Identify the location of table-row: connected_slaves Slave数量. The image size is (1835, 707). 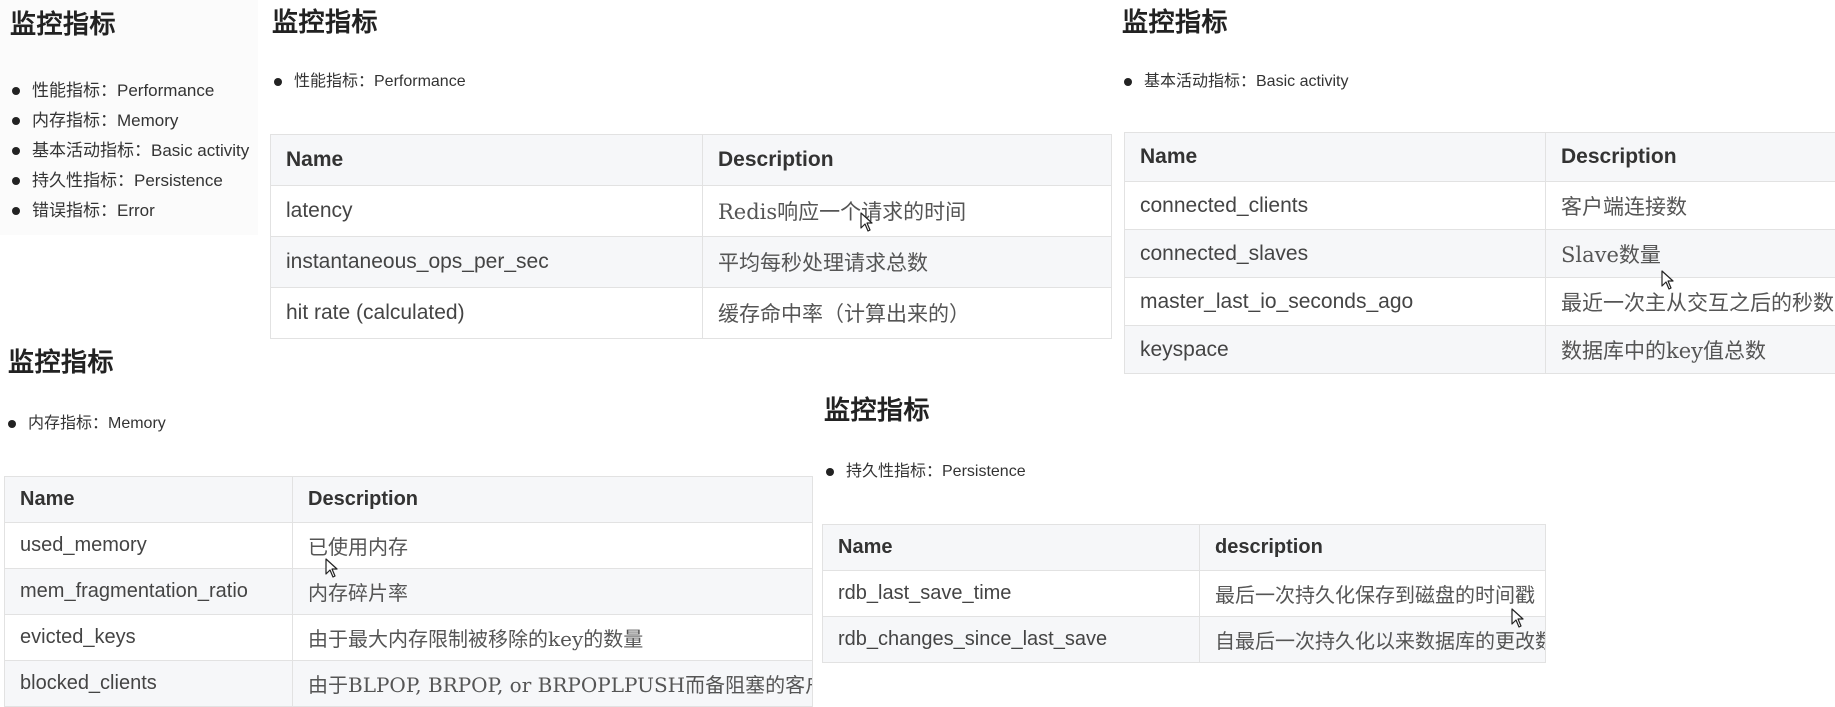
(1480, 254).